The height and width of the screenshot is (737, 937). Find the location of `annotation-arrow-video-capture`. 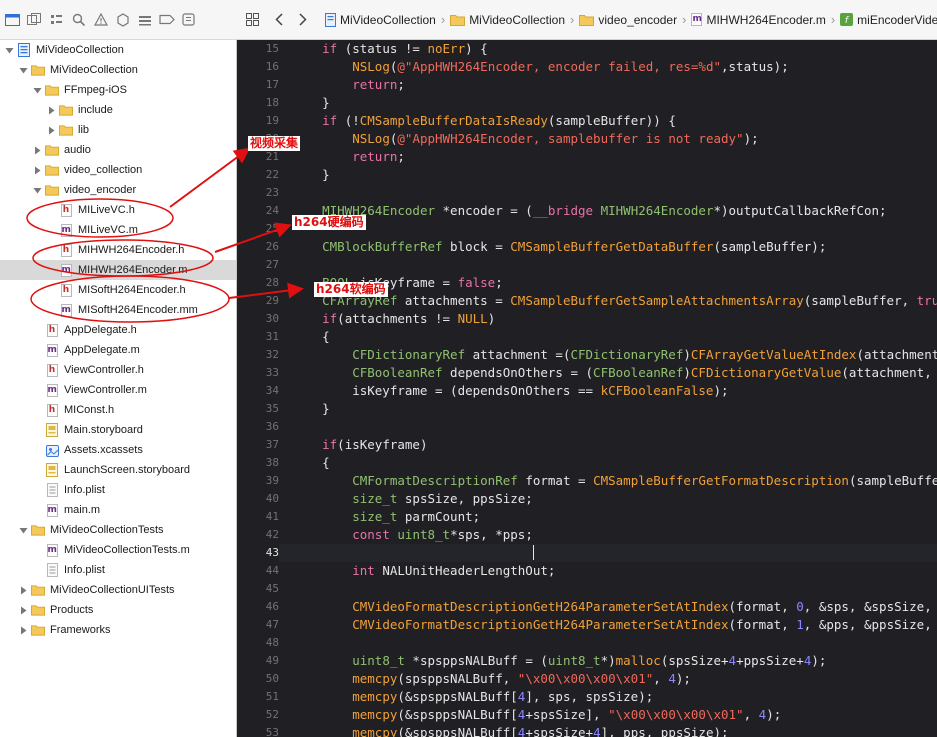

annotation-arrow-video-capture is located at coordinates (210, 177).